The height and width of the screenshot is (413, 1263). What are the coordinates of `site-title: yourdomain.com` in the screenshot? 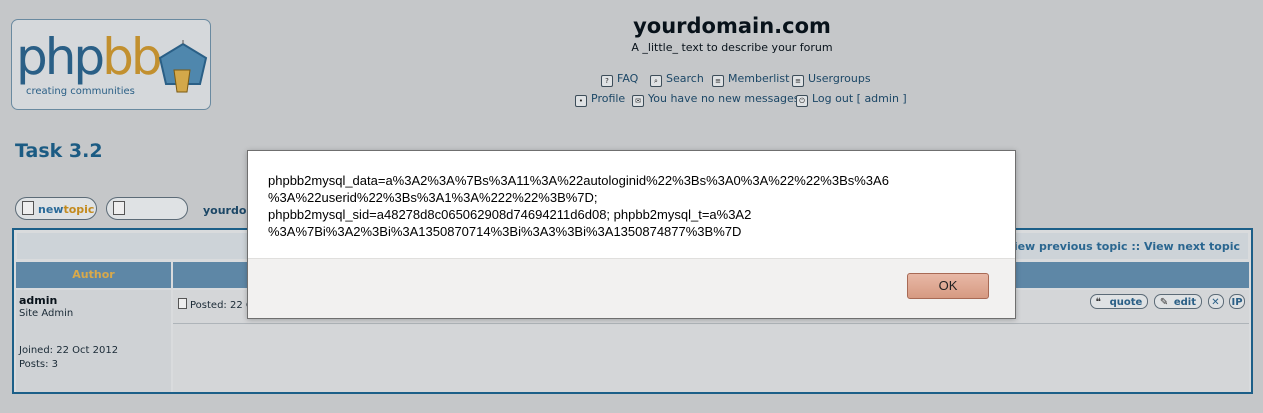 It's located at (732, 26).